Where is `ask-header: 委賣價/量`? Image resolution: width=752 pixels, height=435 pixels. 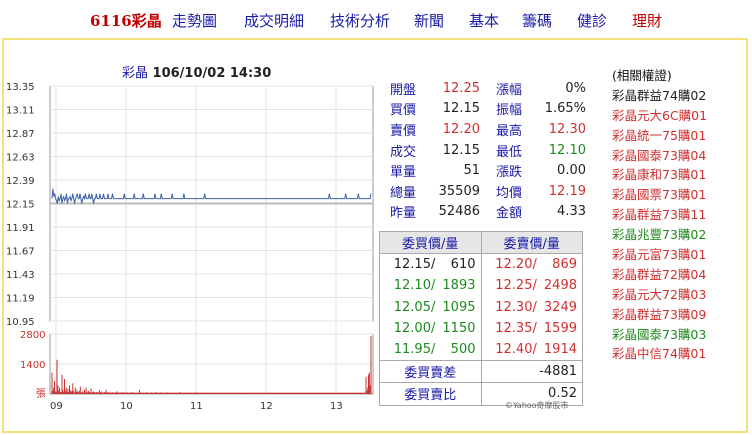
ask-header: 委賣價/量 is located at coordinates (531, 242).